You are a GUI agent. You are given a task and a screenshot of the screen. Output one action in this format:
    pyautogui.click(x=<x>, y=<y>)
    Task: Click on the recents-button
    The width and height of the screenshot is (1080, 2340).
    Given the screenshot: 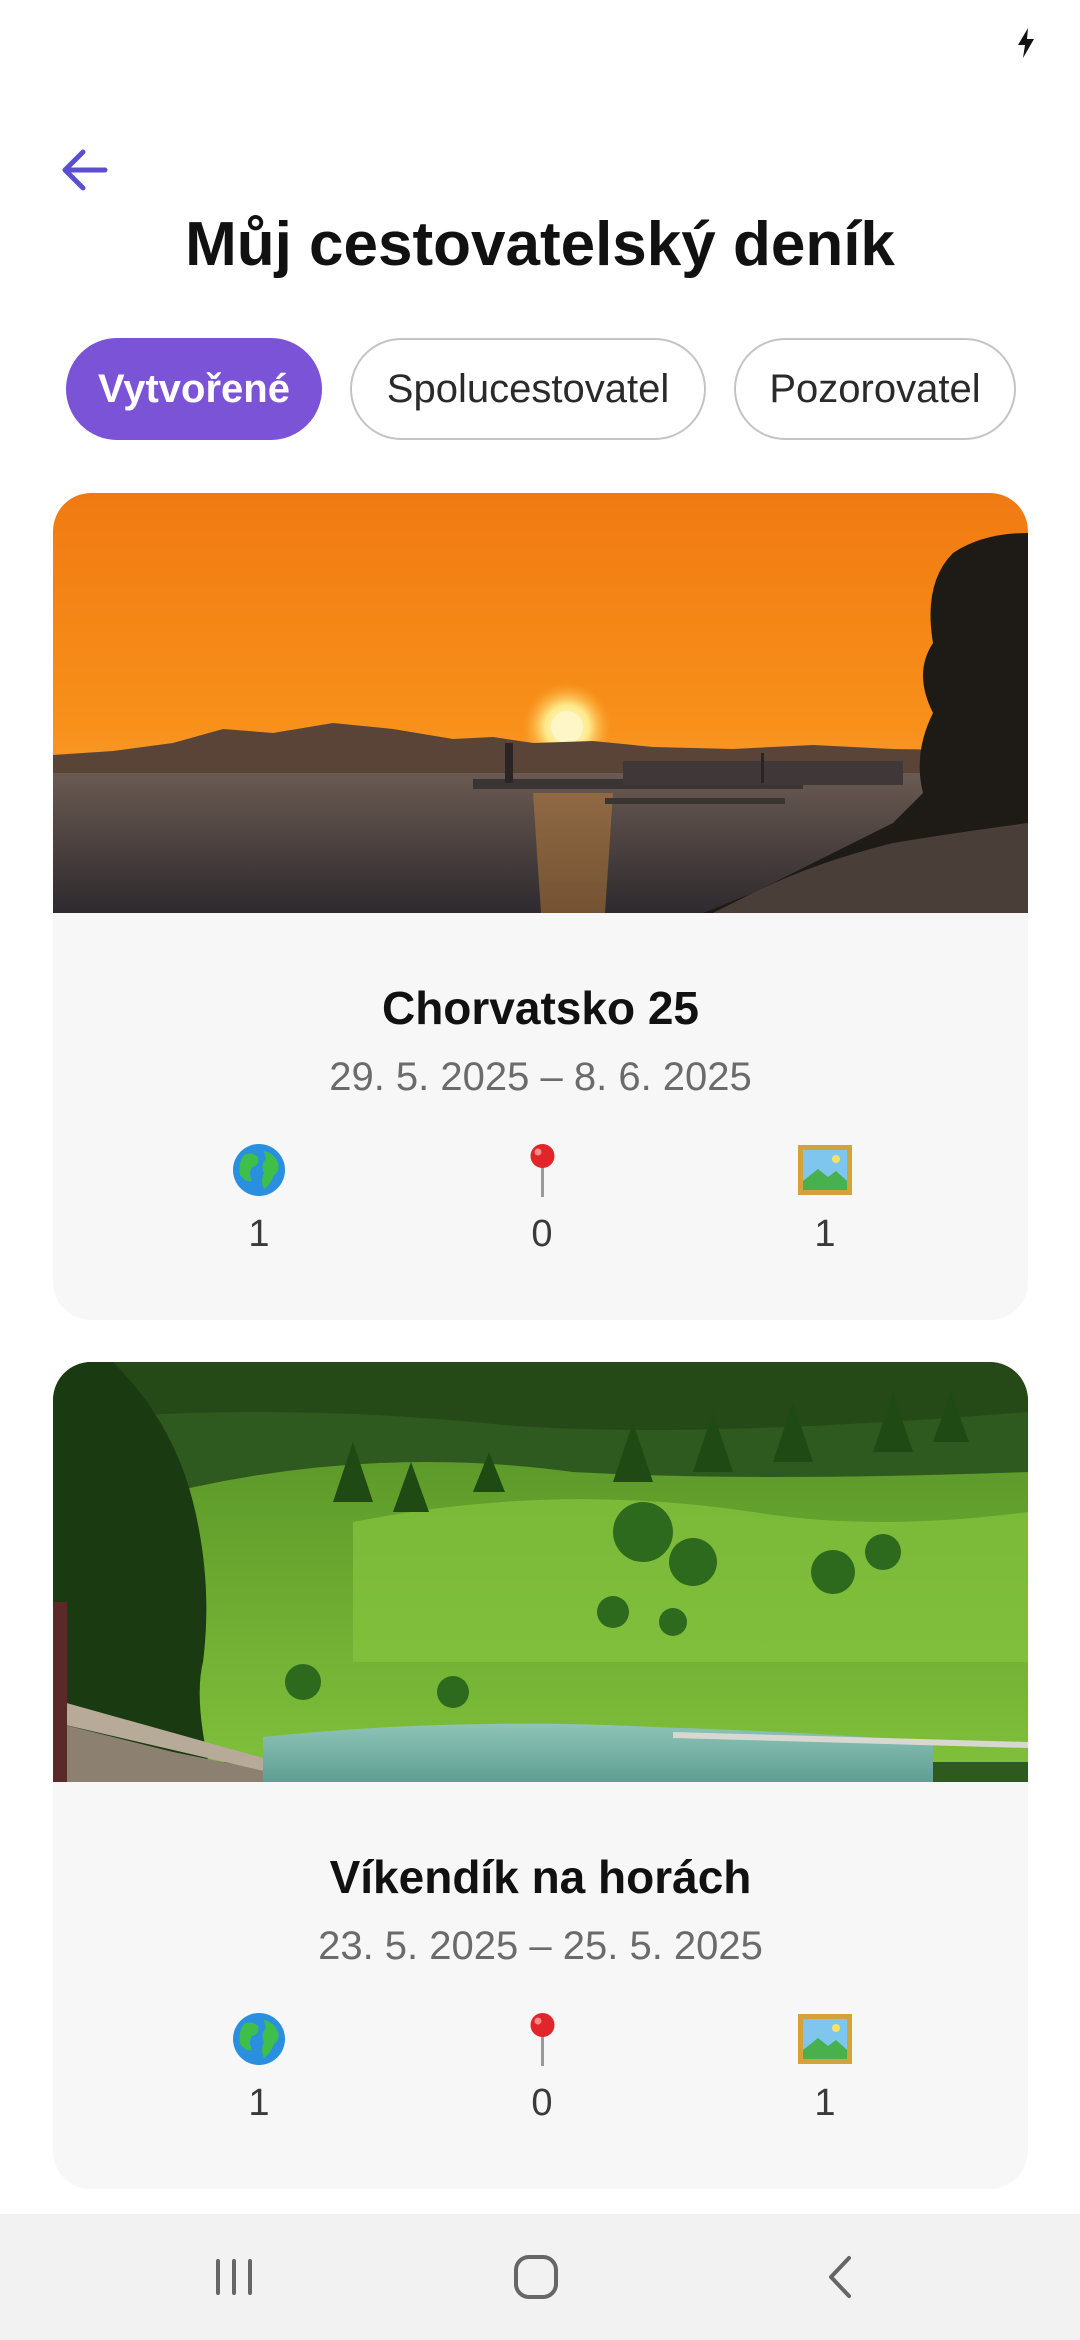 What is the action you would take?
    pyautogui.click(x=234, y=2277)
    